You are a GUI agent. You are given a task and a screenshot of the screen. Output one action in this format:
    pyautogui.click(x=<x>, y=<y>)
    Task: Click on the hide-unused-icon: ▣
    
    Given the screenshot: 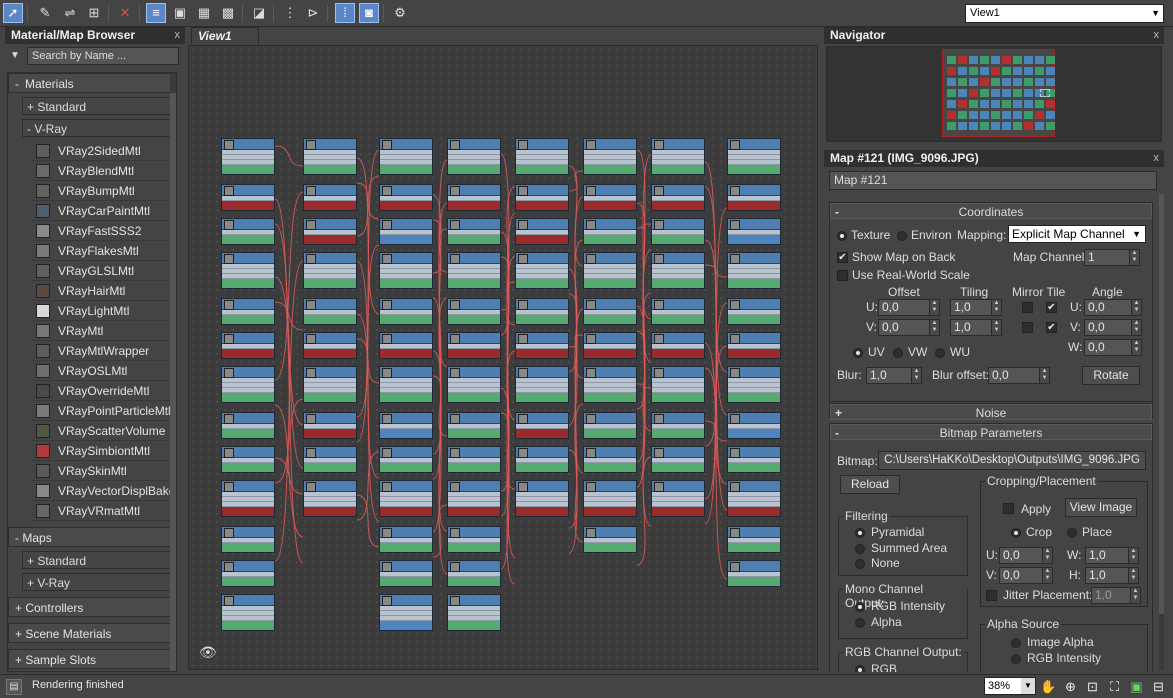 What is the action you would take?
    pyautogui.click(x=180, y=13)
    